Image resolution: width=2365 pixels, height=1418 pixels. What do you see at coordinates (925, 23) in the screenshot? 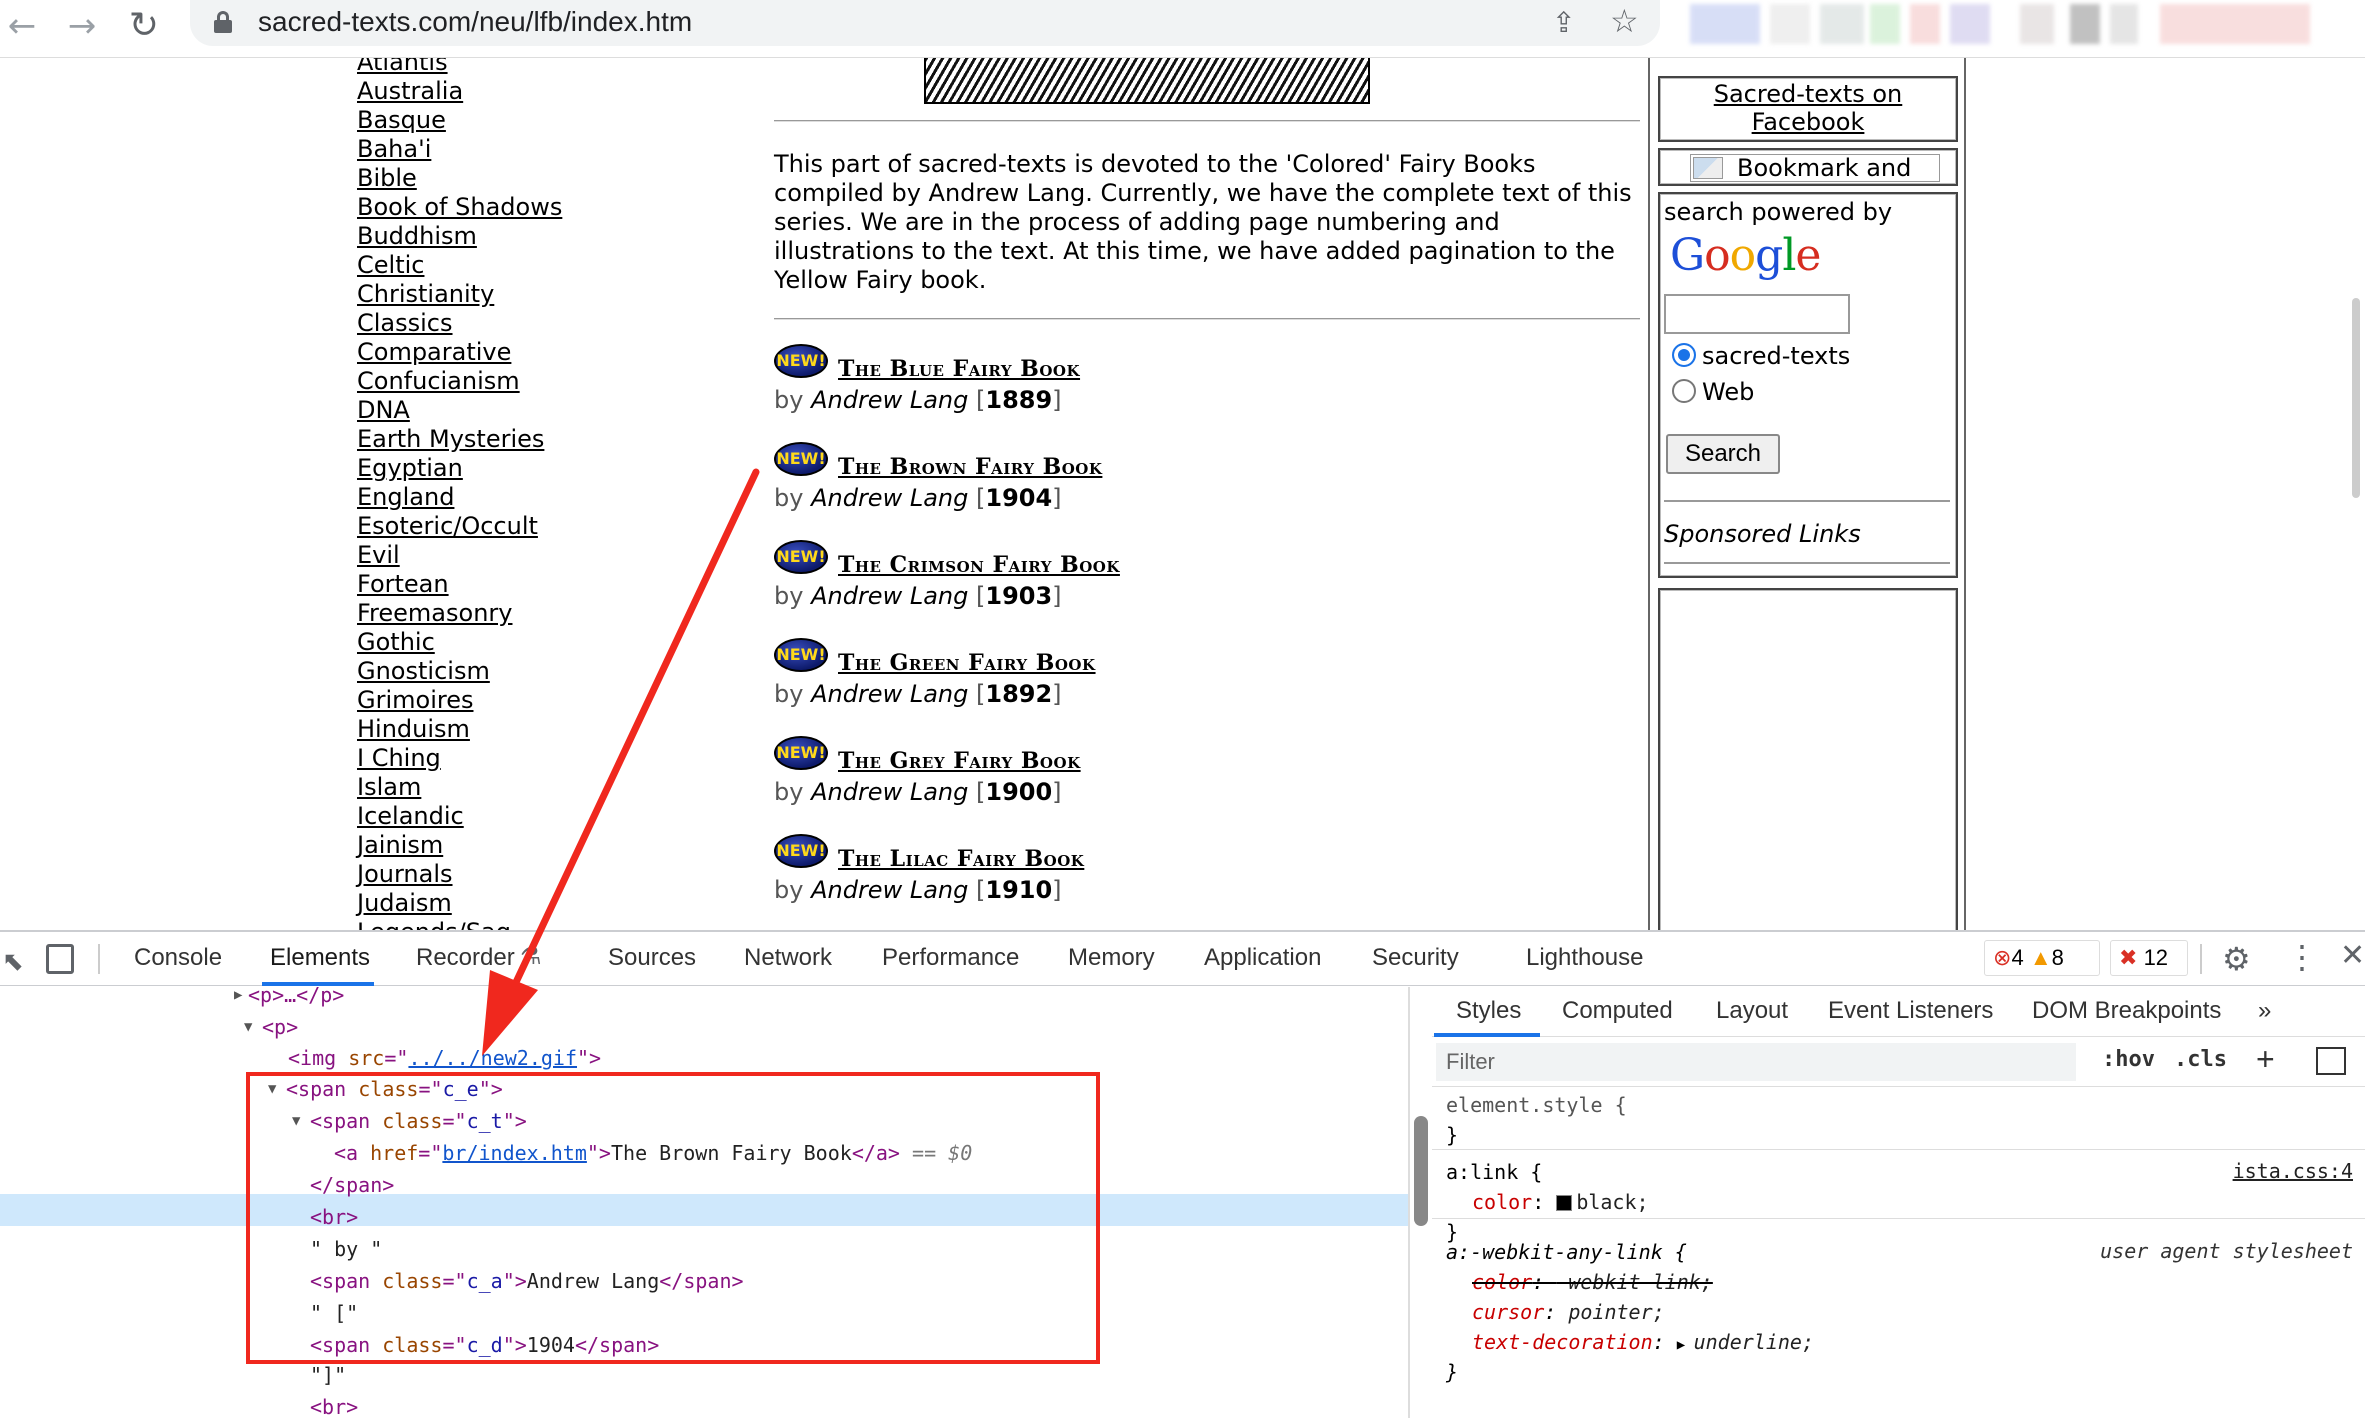
I see `address-bar: sacred-texts.com/neu/lfb/index.htm ⇪ ☆` at bounding box center [925, 23].